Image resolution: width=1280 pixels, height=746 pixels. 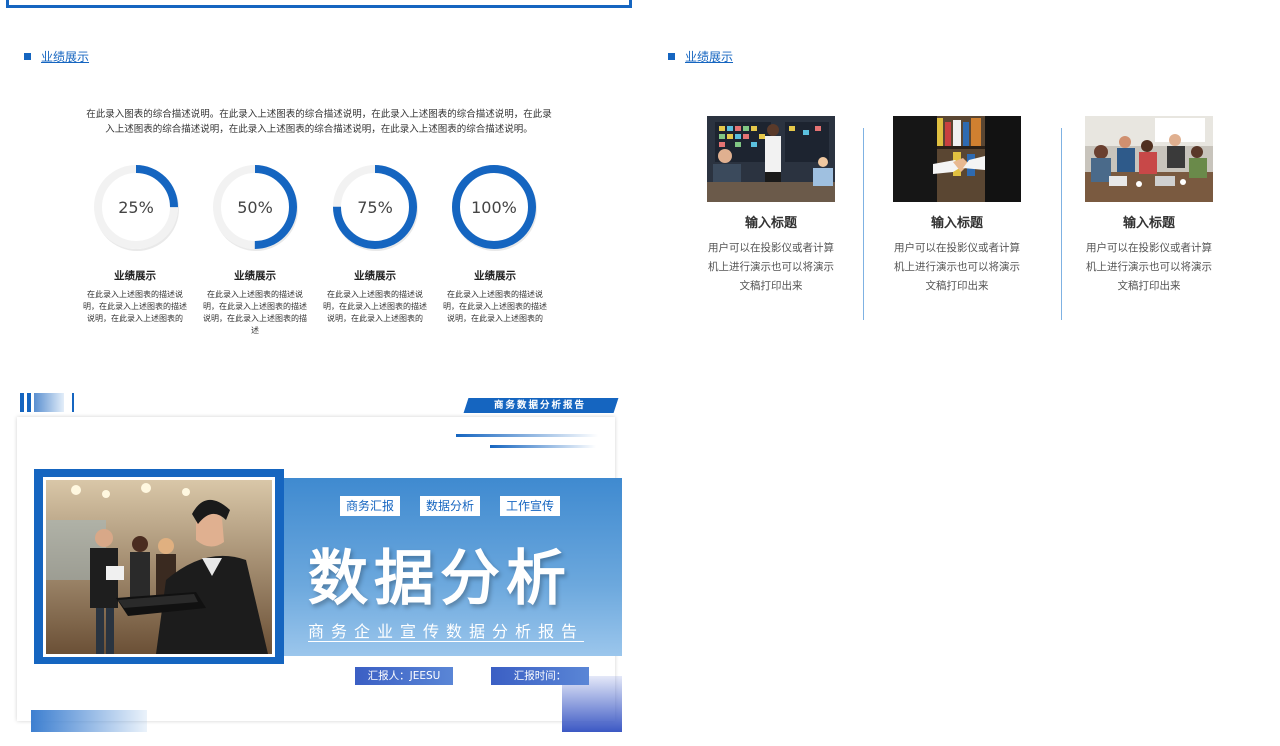 I want to click on donut-chart: 75%, so click(x=375, y=207).